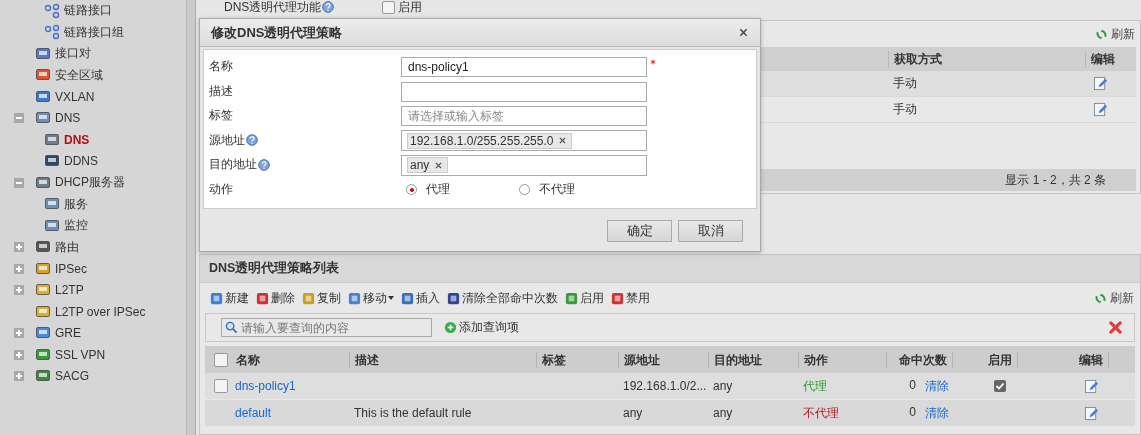  Describe the element at coordinates (1000, 359) in the screenshot. I see `column-header: 启用` at that location.